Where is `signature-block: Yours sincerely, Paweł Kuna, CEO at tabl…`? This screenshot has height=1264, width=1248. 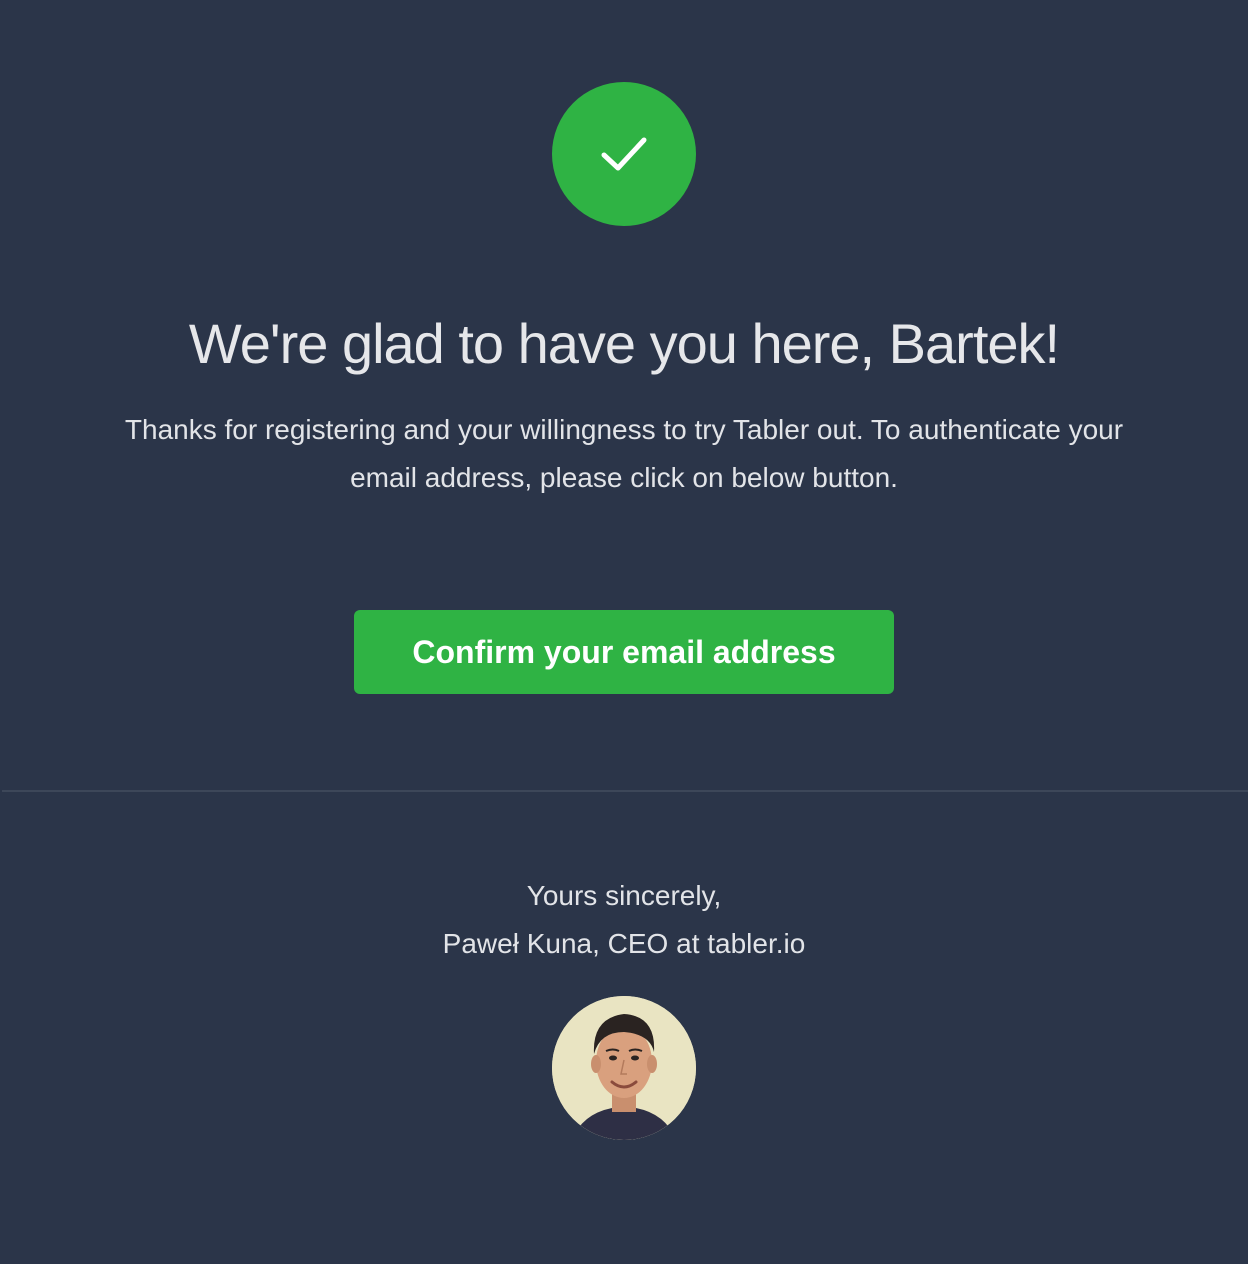 signature-block: Yours sincerely, Paweł Kuna, CEO at tabl… is located at coordinates (624, 920).